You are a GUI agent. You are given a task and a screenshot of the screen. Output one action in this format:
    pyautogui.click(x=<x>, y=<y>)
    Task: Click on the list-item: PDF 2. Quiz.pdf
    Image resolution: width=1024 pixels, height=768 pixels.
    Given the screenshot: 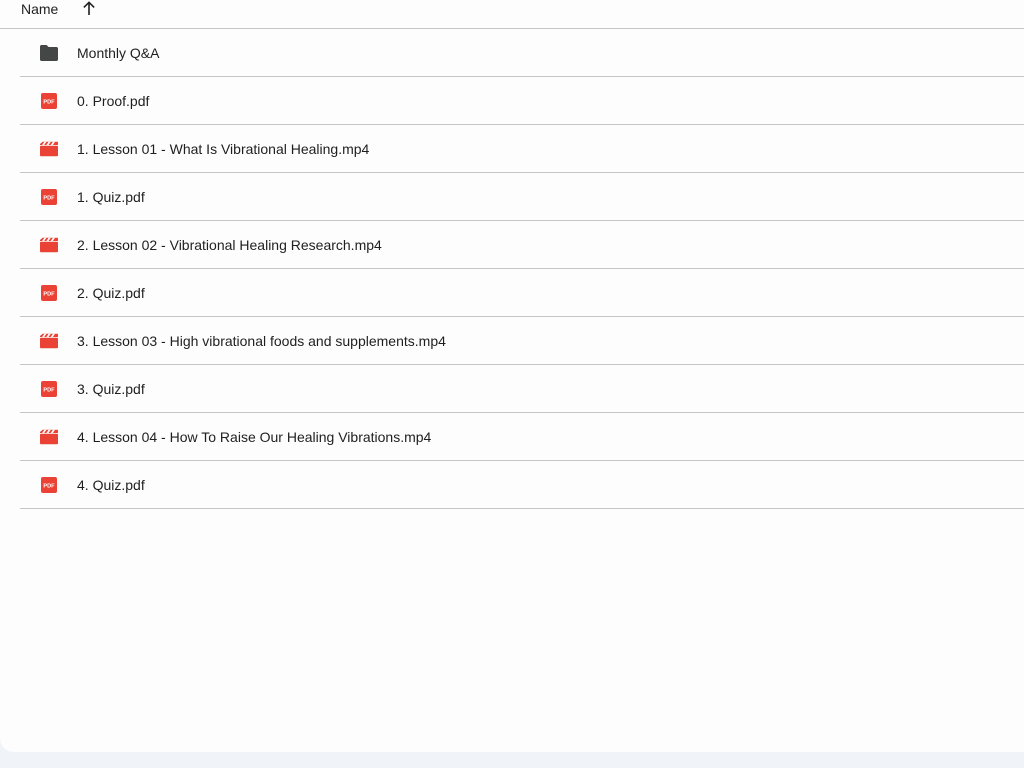 What is the action you would take?
    pyautogui.click(x=522, y=293)
    